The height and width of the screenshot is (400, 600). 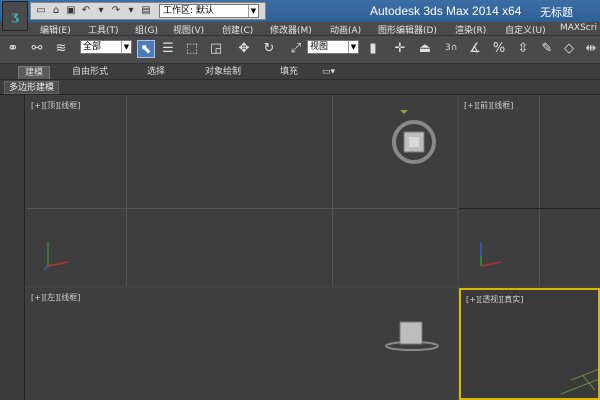 I want to click on menu-group: 组(G), so click(x=146, y=29).